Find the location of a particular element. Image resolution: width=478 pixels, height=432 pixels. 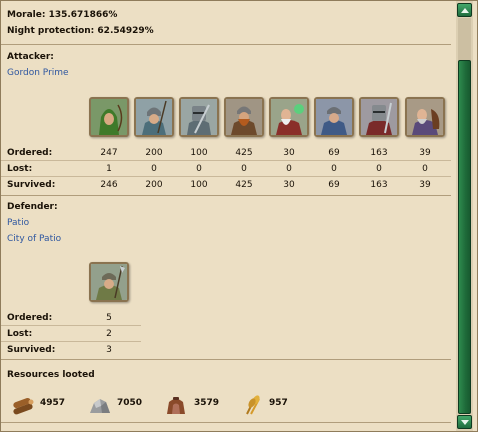

attacker-ordered-value: 163 is located at coordinates (379, 153).